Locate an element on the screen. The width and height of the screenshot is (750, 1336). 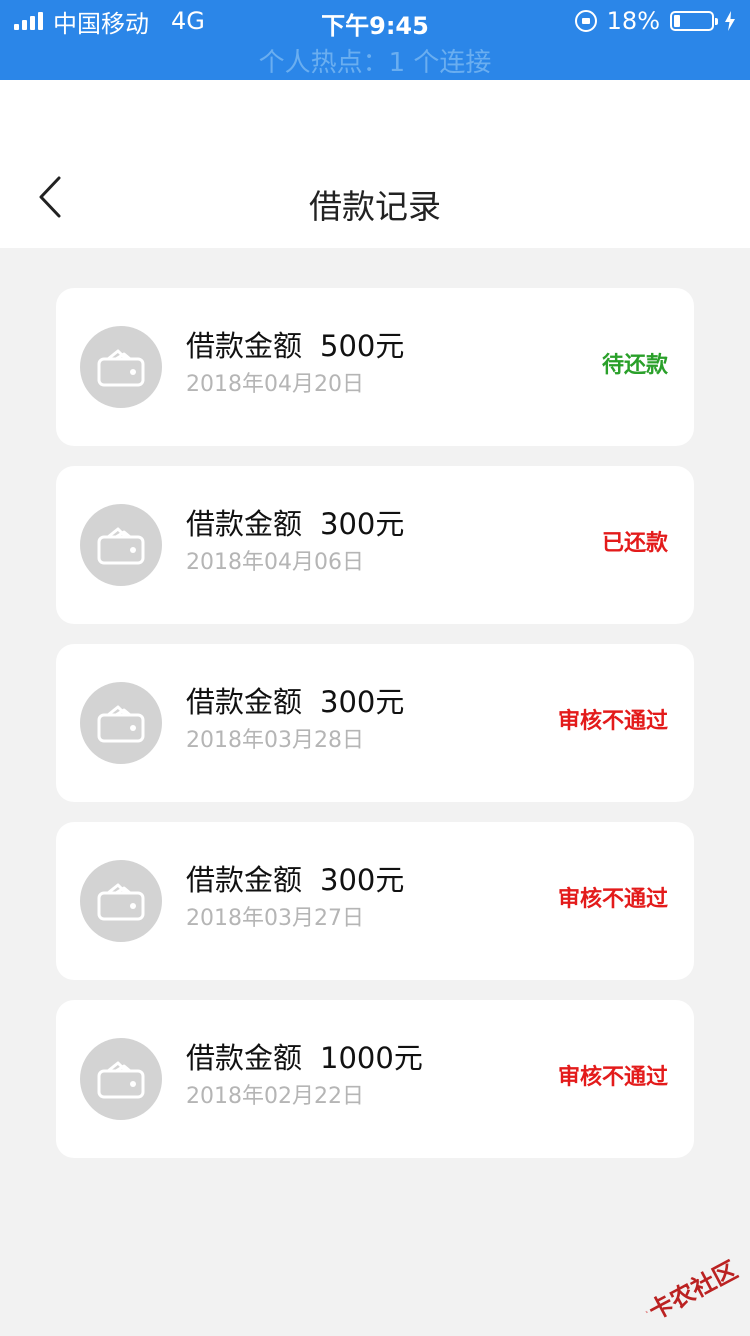
amount-line: 借款金额 1000元 is located at coordinates (304, 1058).